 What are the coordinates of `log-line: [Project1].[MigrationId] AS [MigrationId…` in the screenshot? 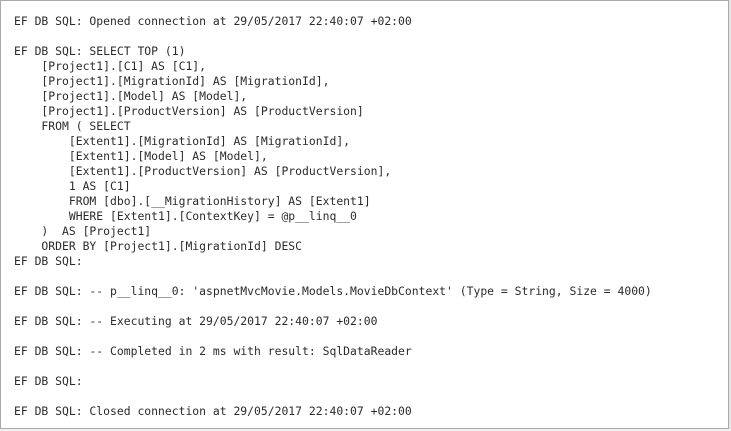 It's located at (172, 81).